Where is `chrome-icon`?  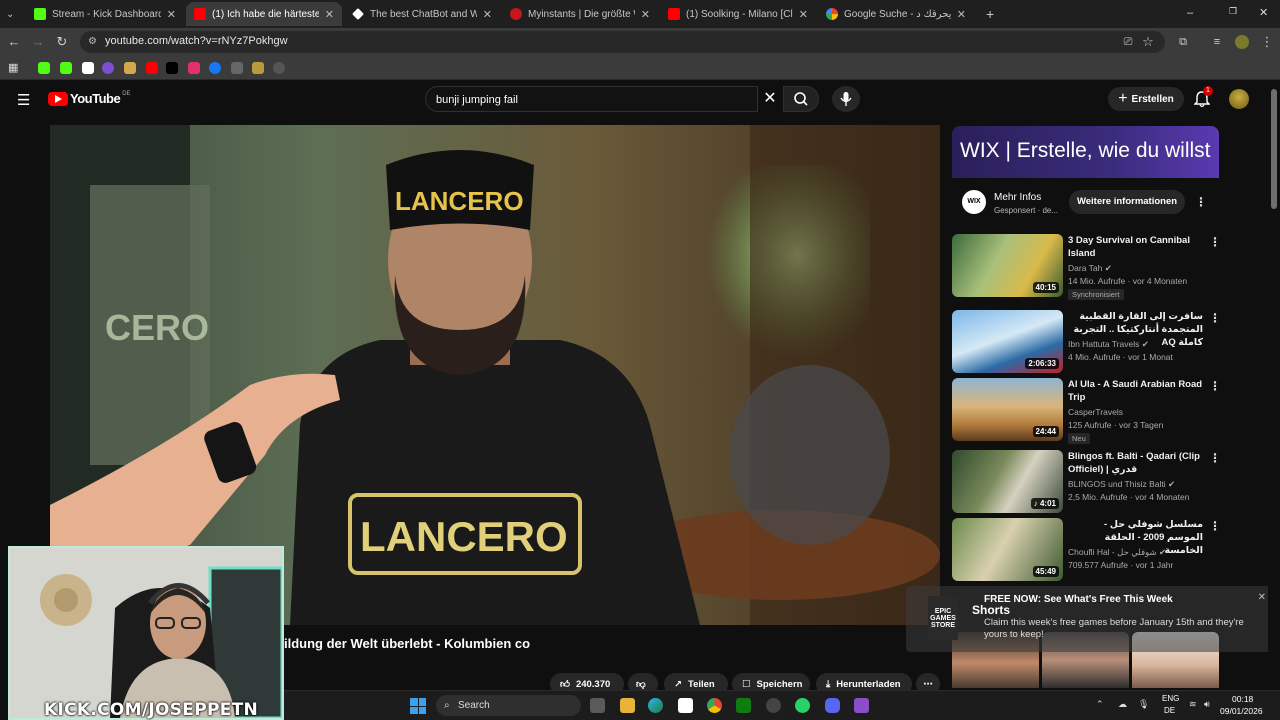 chrome-icon is located at coordinates (714, 705).